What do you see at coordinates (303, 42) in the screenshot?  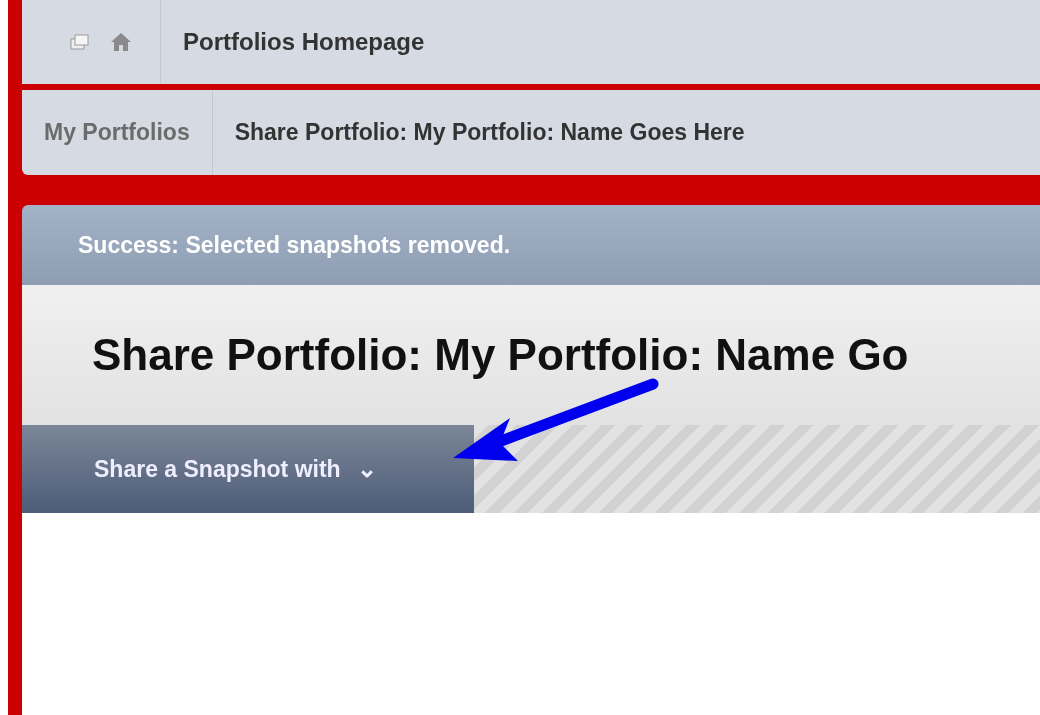 I see `page-heading: Portfolios Homepage` at bounding box center [303, 42].